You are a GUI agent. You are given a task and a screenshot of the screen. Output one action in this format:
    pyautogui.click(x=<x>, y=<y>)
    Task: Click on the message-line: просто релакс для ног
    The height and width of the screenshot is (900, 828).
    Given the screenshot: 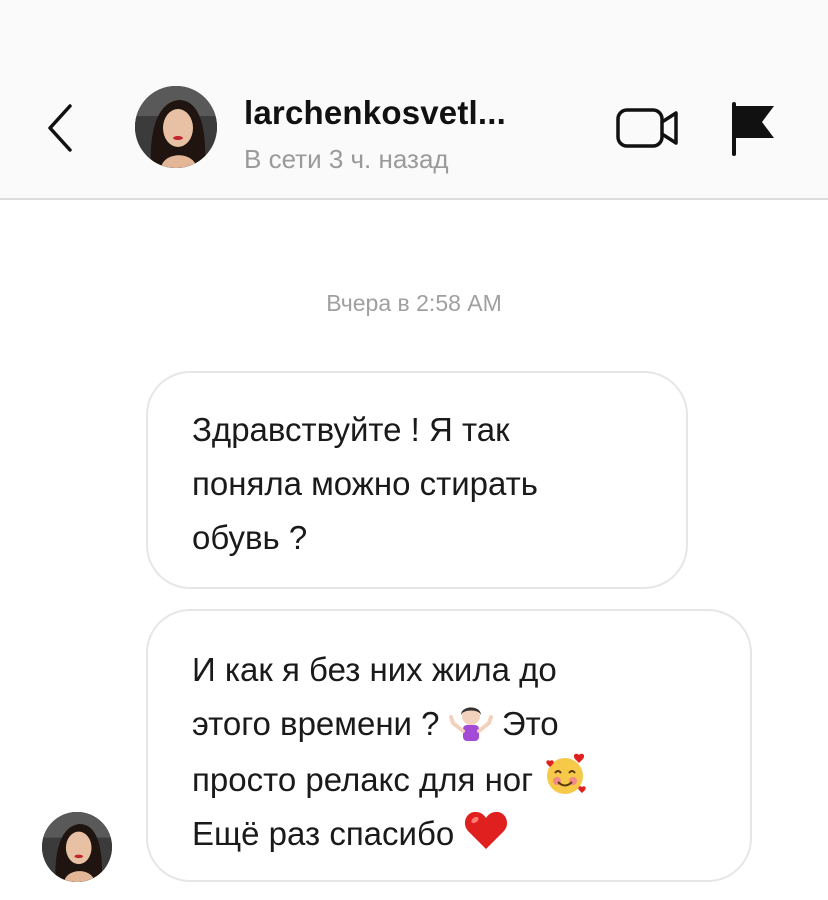 What is the action you would take?
    pyautogui.click(x=456, y=779)
    